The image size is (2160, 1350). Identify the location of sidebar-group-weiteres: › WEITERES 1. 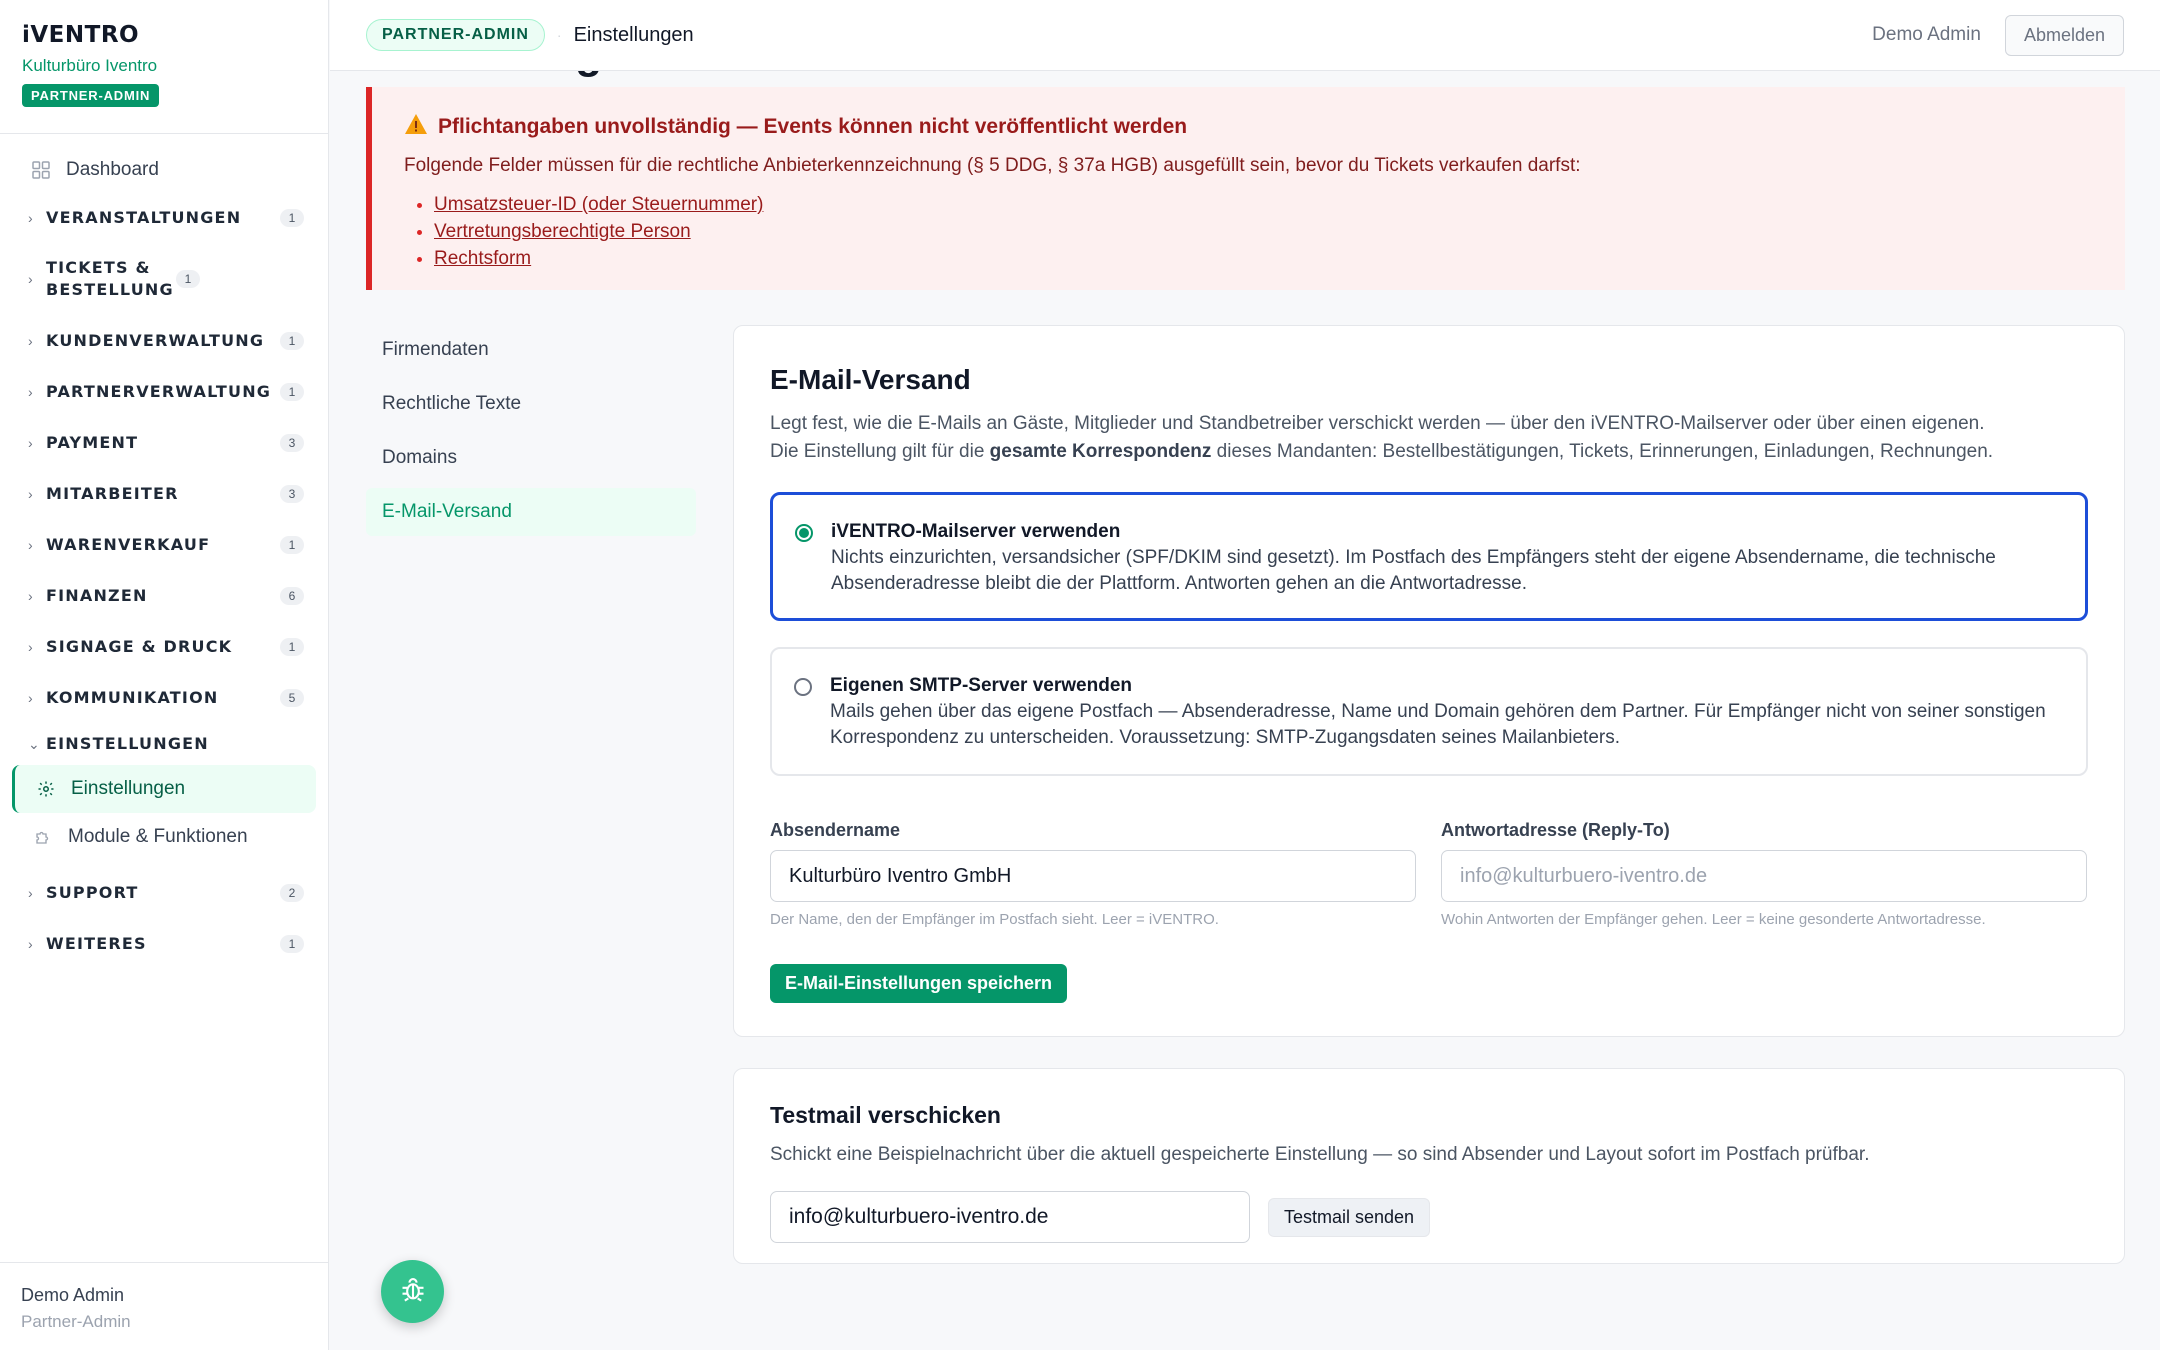
(164, 943).